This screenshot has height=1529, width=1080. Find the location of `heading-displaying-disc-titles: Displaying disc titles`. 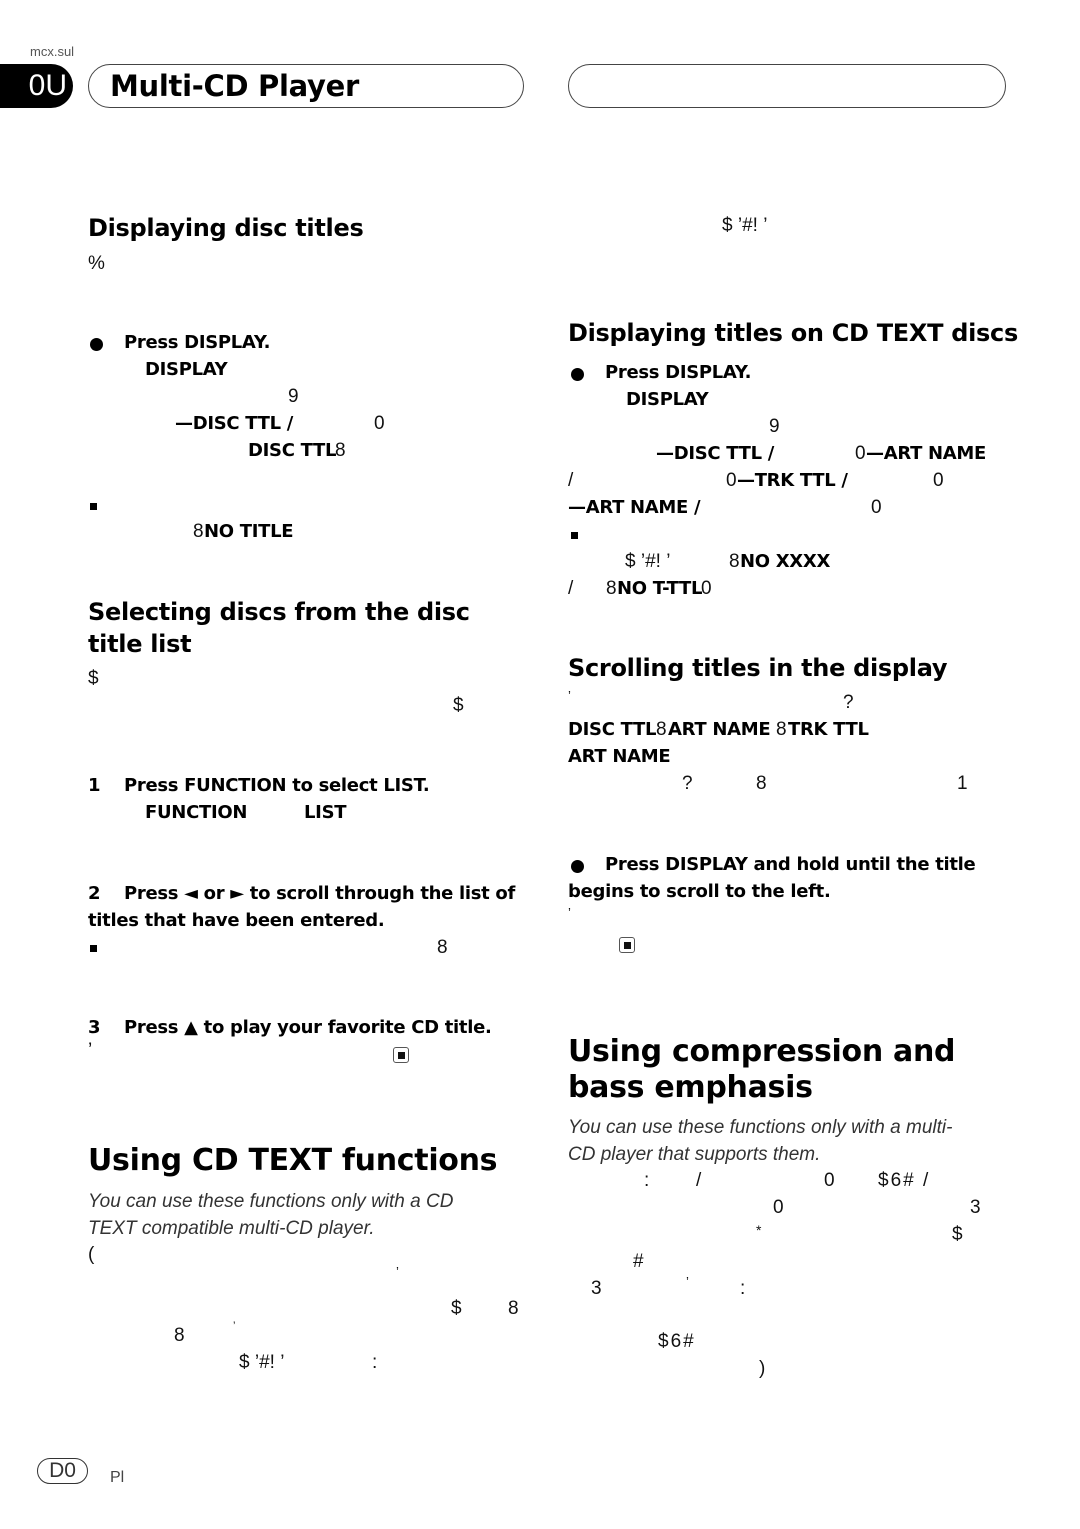

heading-displaying-disc-titles: Displaying disc titles is located at coordinates (226, 228).